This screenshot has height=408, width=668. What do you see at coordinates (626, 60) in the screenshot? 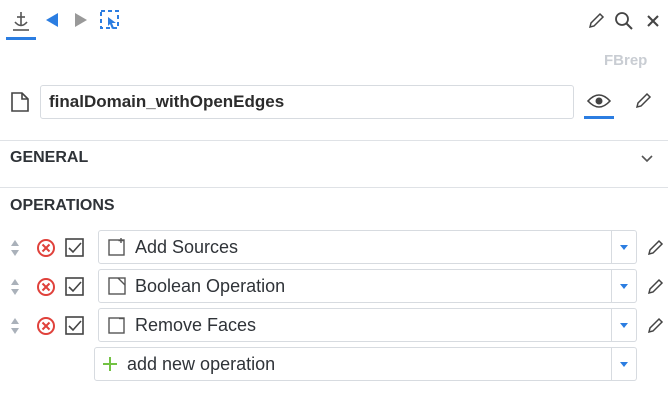
I see `type-badge: FBrep` at bounding box center [626, 60].